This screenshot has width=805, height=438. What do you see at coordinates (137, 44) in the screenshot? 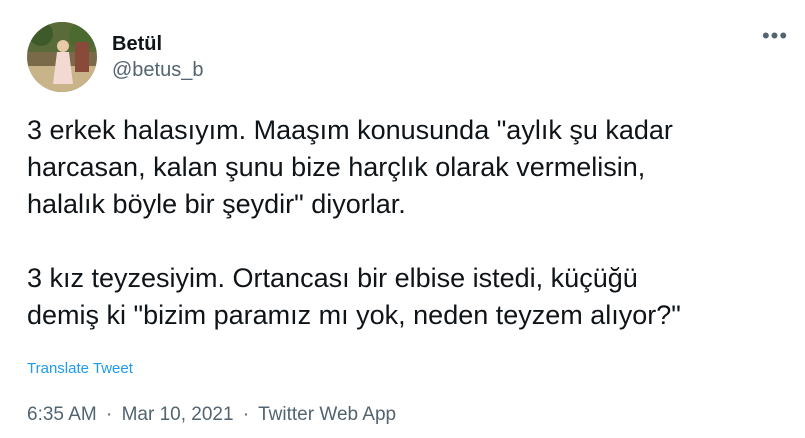
I see `author-name: Betül` at bounding box center [137, 44].